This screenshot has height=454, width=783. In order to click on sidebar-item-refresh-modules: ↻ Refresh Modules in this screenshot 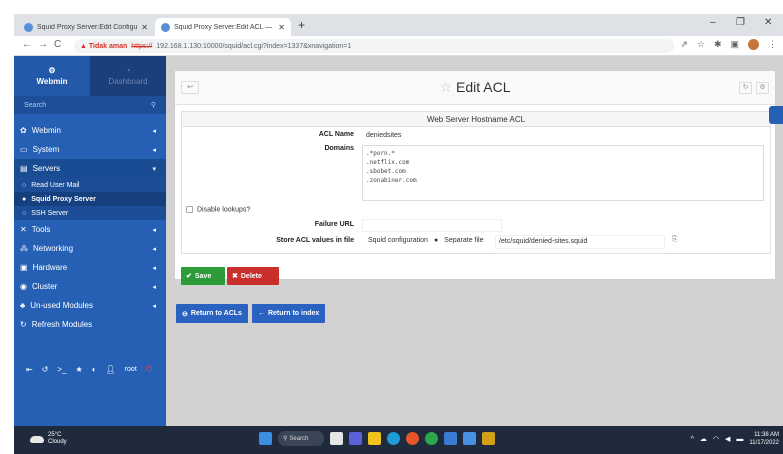, I will do `click(90, 324)`.